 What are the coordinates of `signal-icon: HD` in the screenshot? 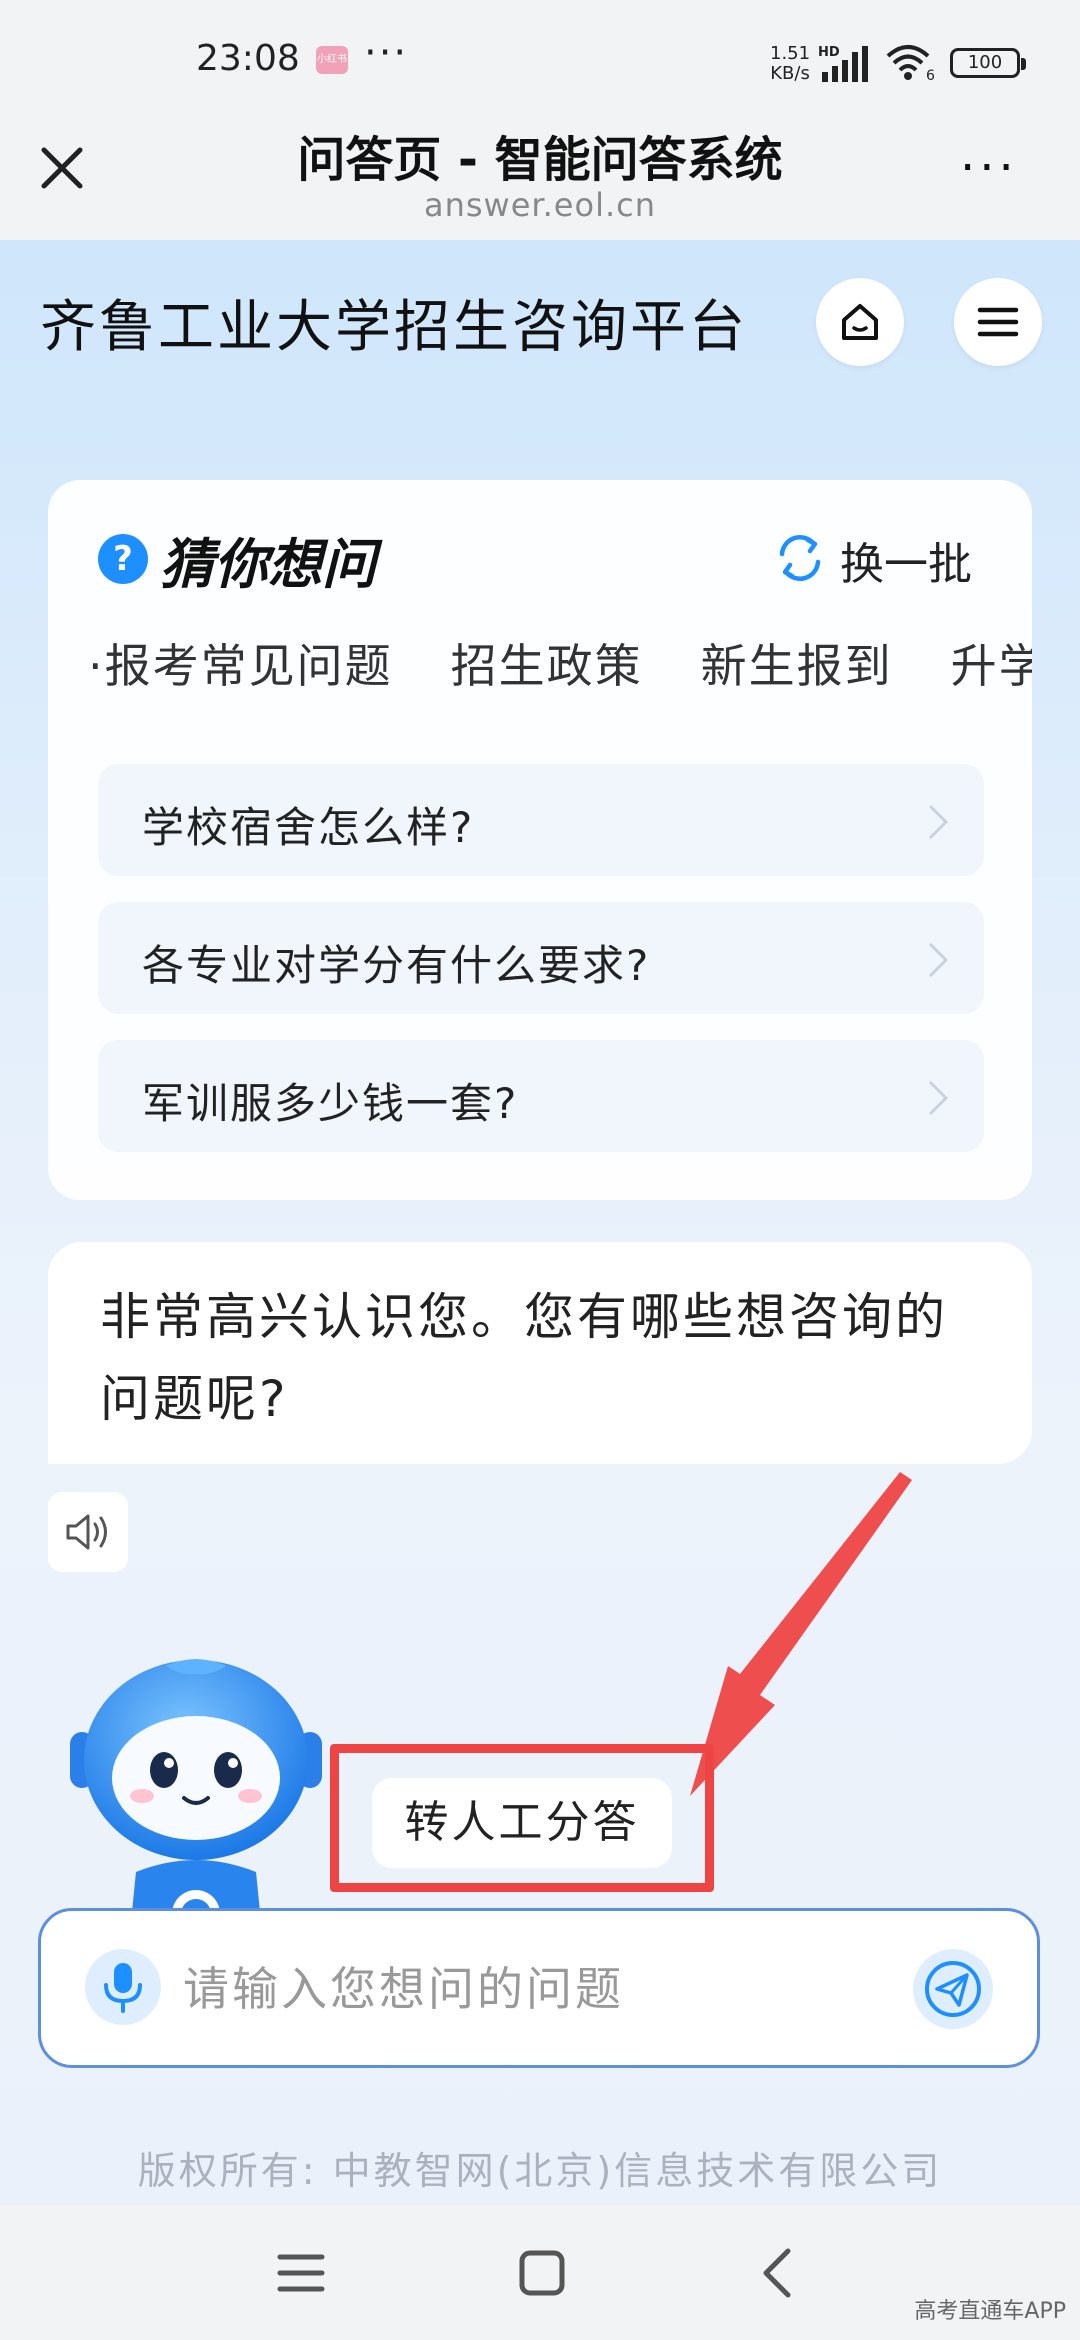 It's located at (843, 63).